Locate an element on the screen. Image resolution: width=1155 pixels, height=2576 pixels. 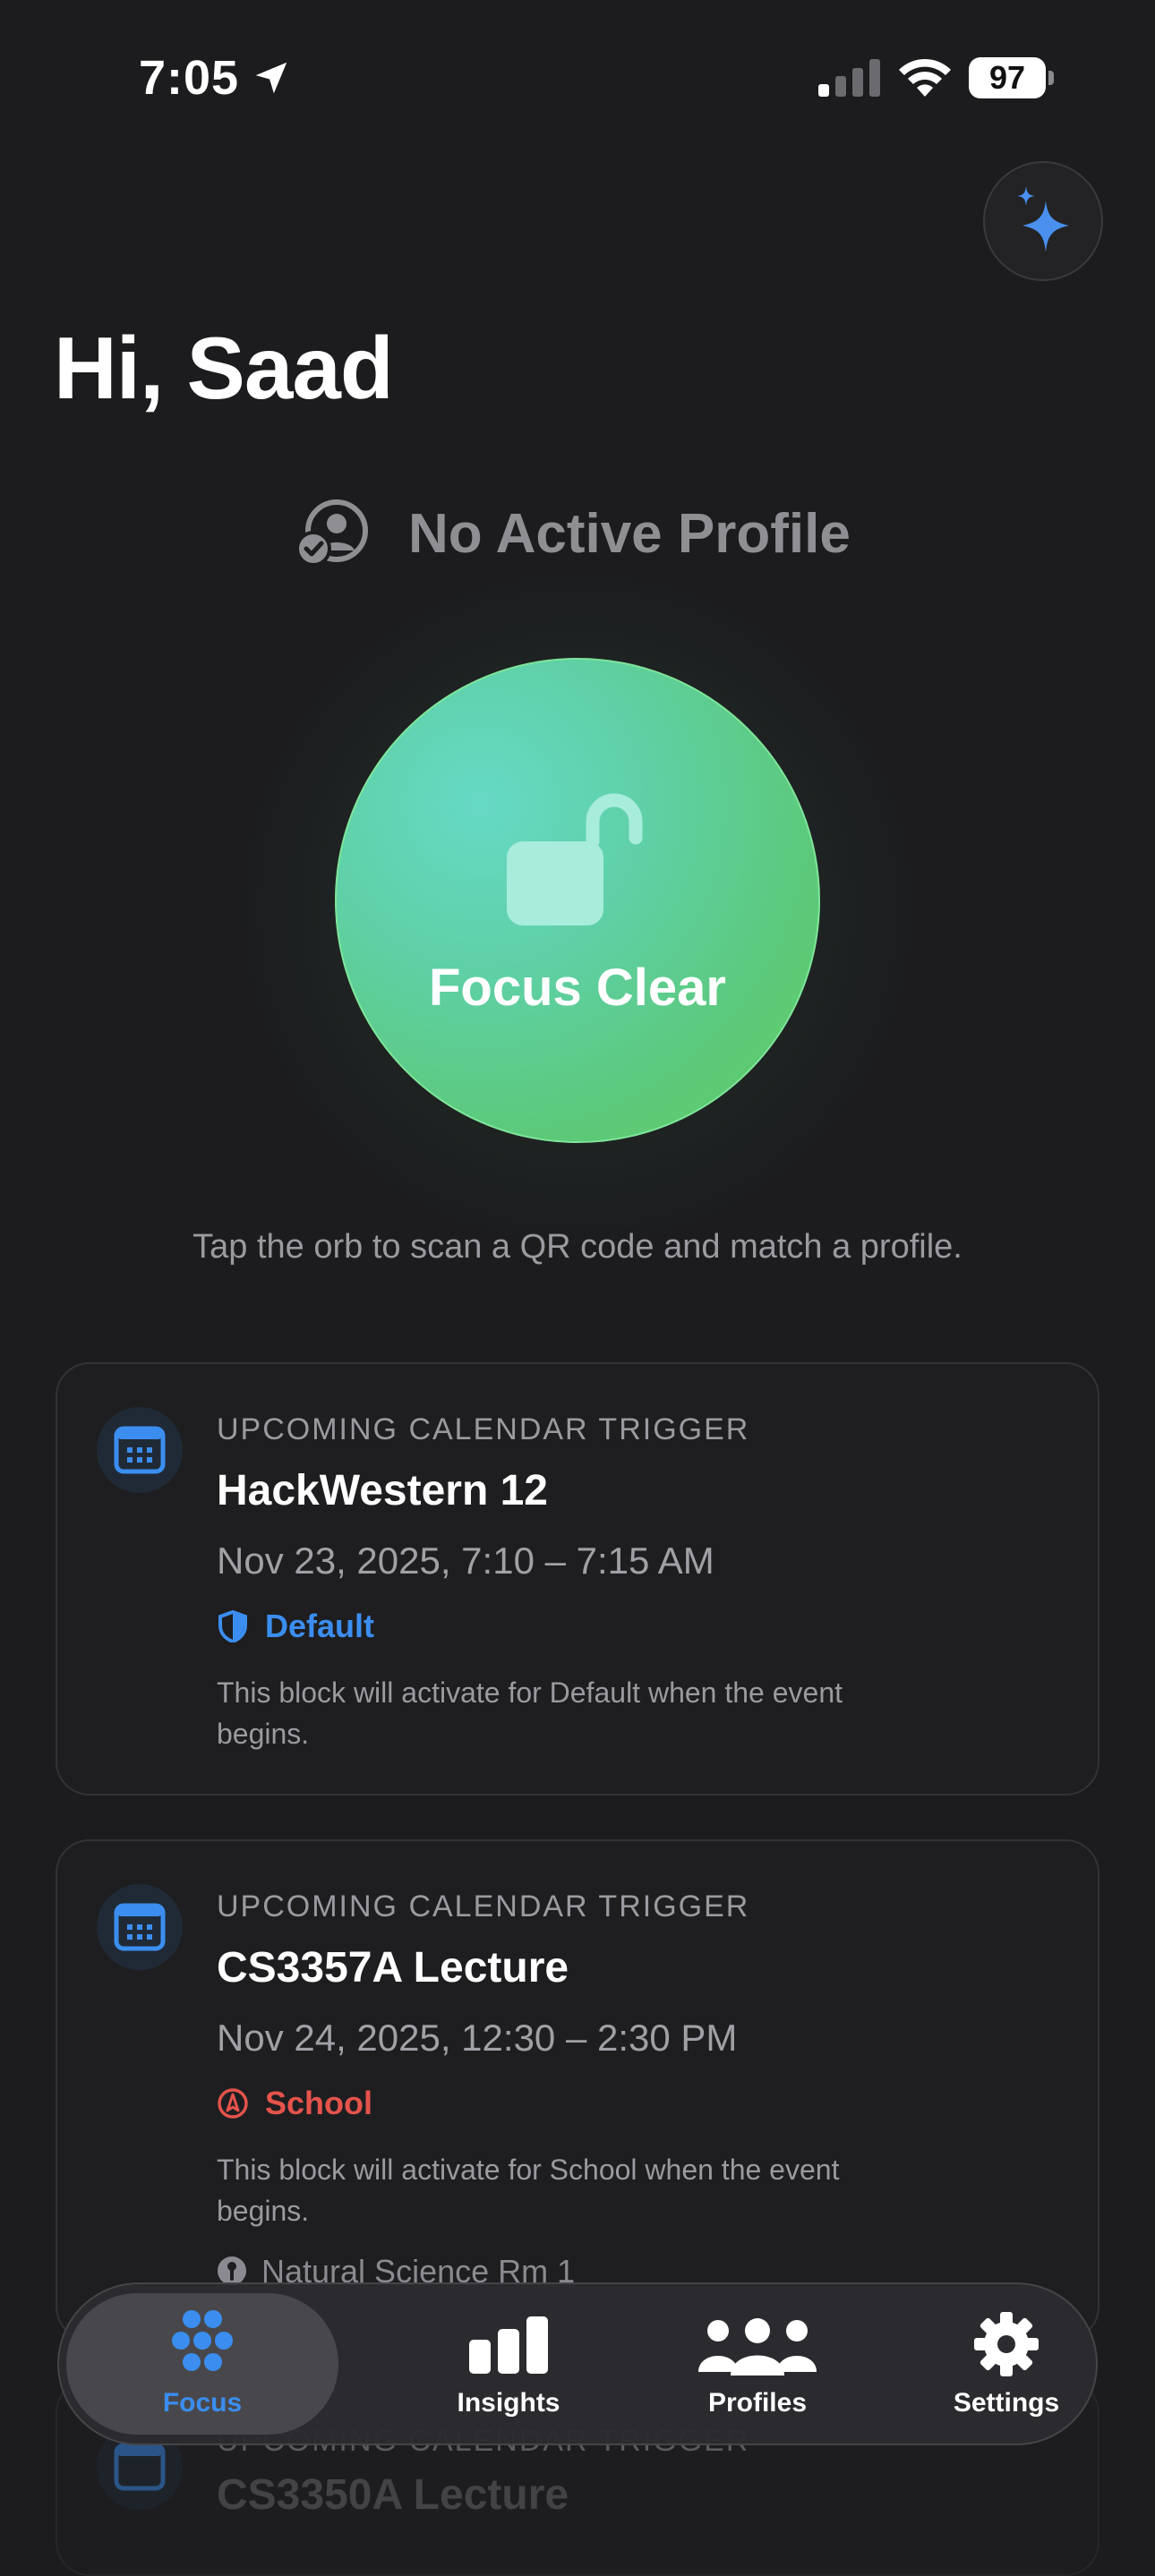
tab-settings: Settings is located at coordinates (1006, 2364).